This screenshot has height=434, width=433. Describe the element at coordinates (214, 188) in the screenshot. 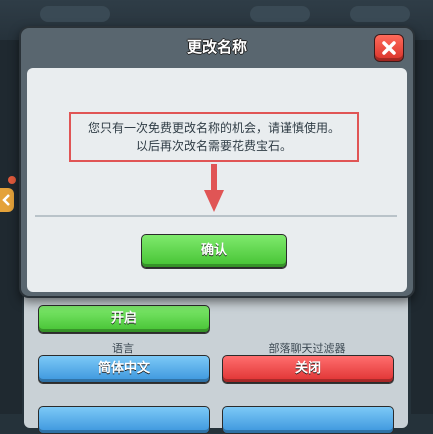

I see `arrow-down-icon` at that location.